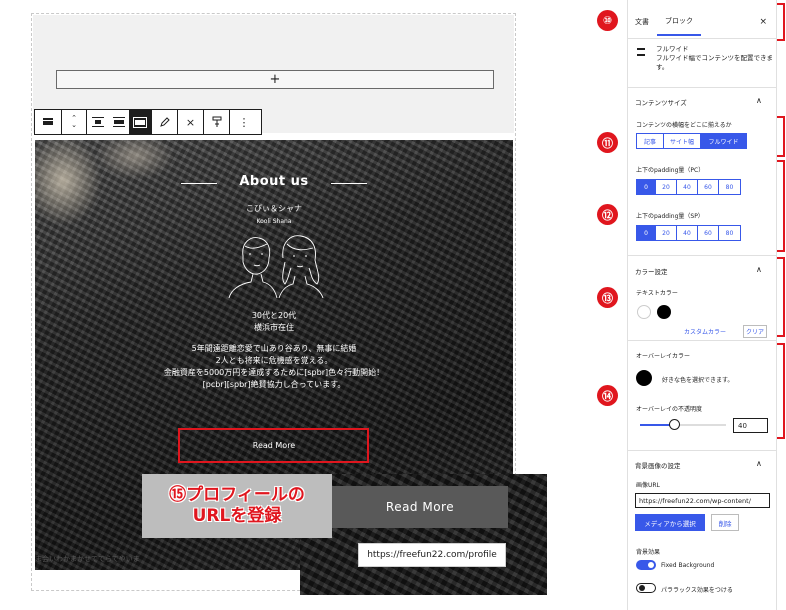  I want to click on caption-text: ま会いわかまかせてでらでやいま, so click(170, 559).